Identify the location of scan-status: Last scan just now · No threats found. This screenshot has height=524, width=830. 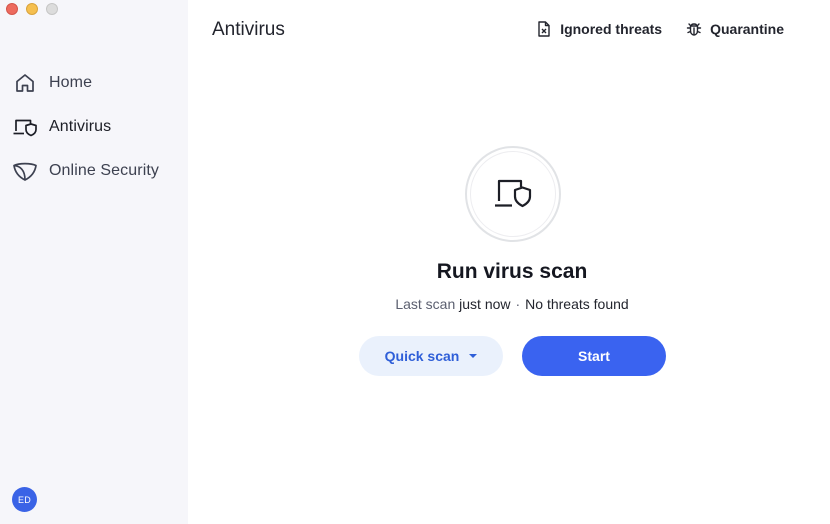
(509, 304).